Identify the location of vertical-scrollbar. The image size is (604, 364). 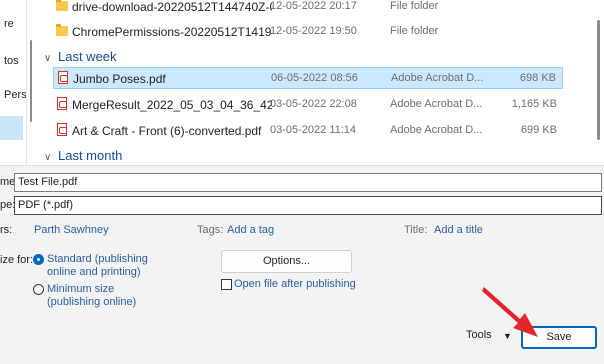
(597, 82).